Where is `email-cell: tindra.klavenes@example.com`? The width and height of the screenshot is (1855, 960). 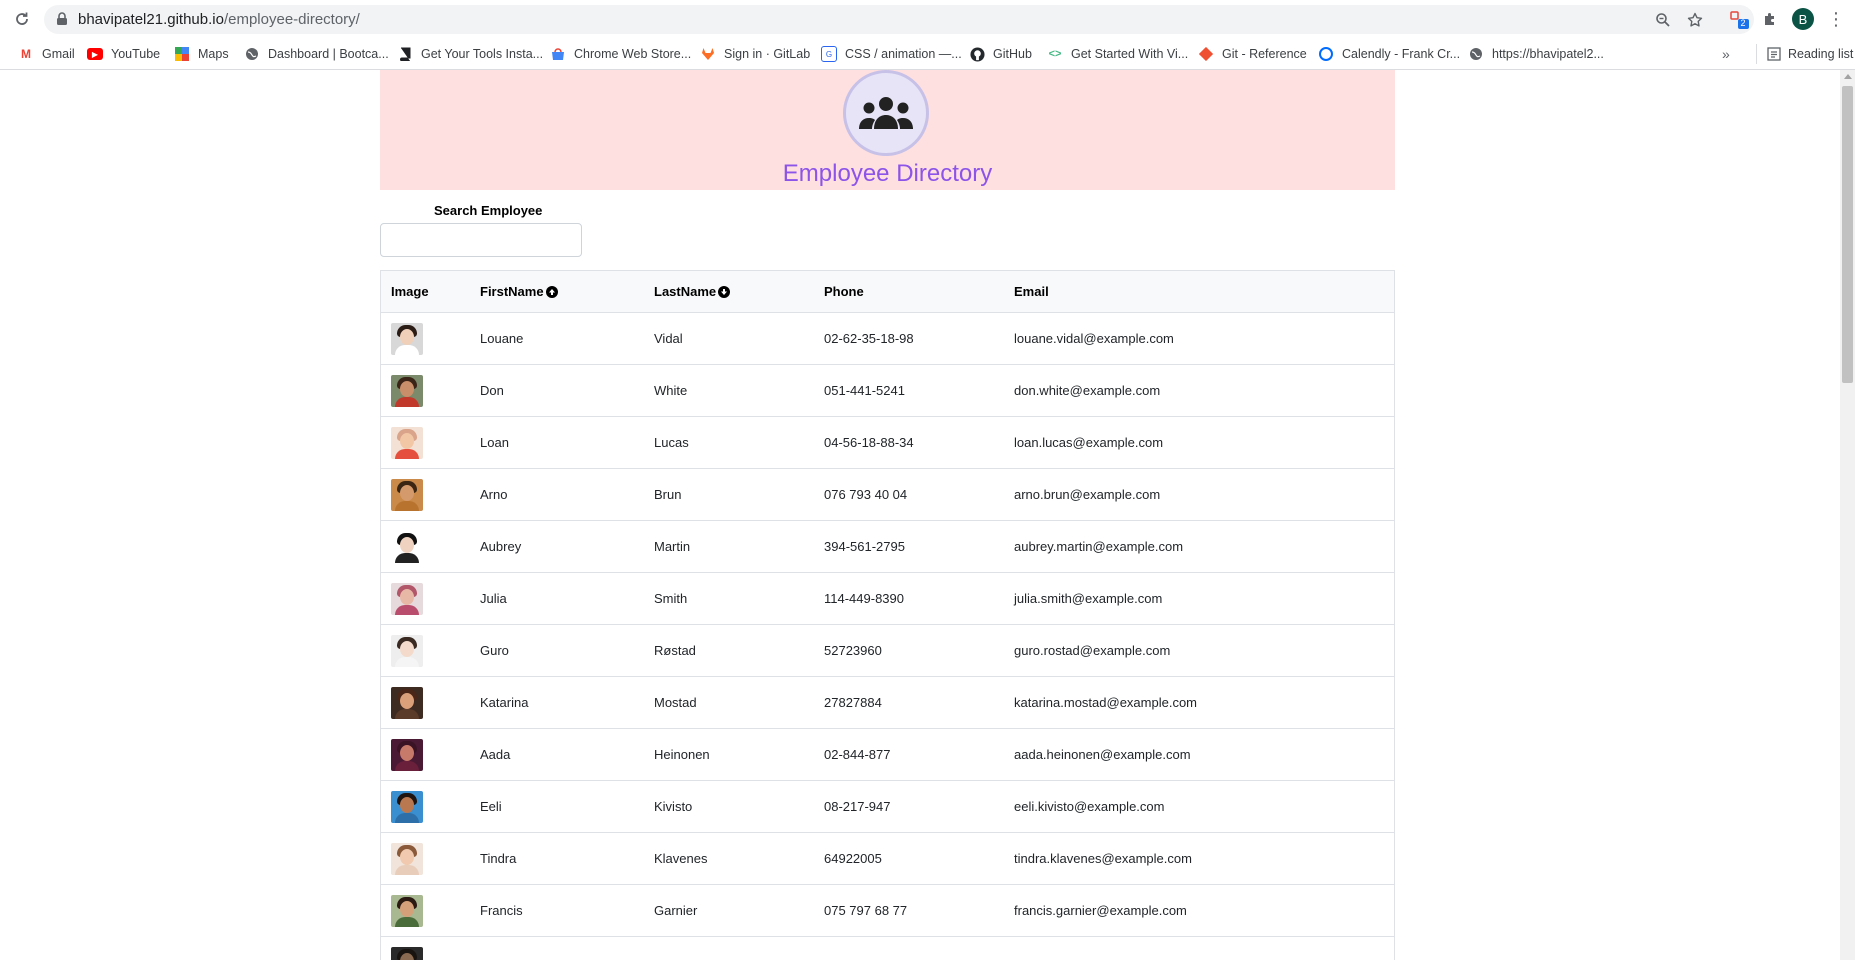
email-cell: tindra.klavenes@example.com is located at coordinates (1103, 858).